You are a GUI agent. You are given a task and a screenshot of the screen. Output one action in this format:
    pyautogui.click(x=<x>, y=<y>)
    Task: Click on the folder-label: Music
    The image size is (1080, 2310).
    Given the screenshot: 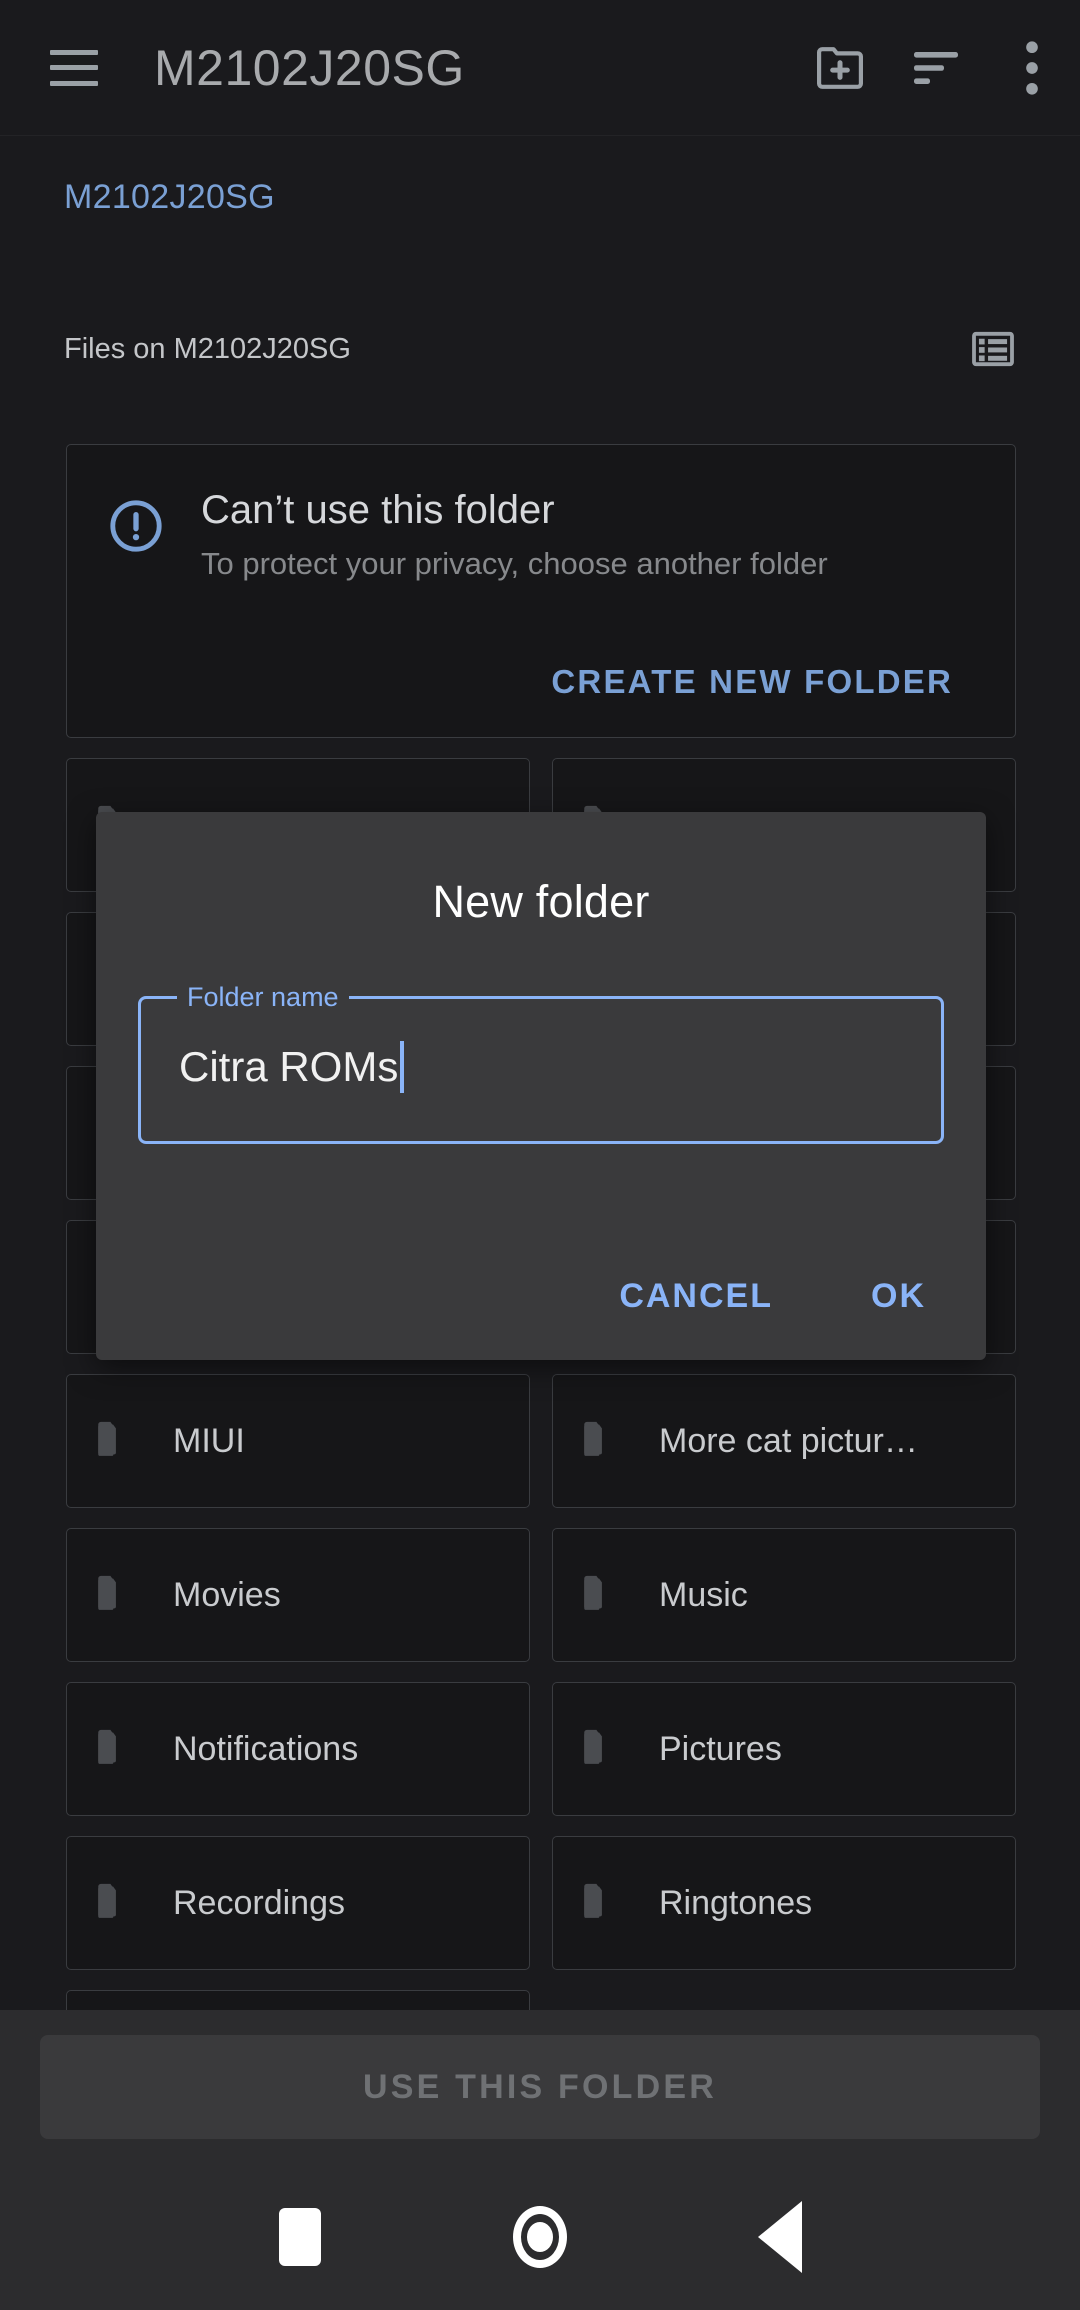 What is the action you would take?
    pyautogui.click(x=703, y=1594)
    